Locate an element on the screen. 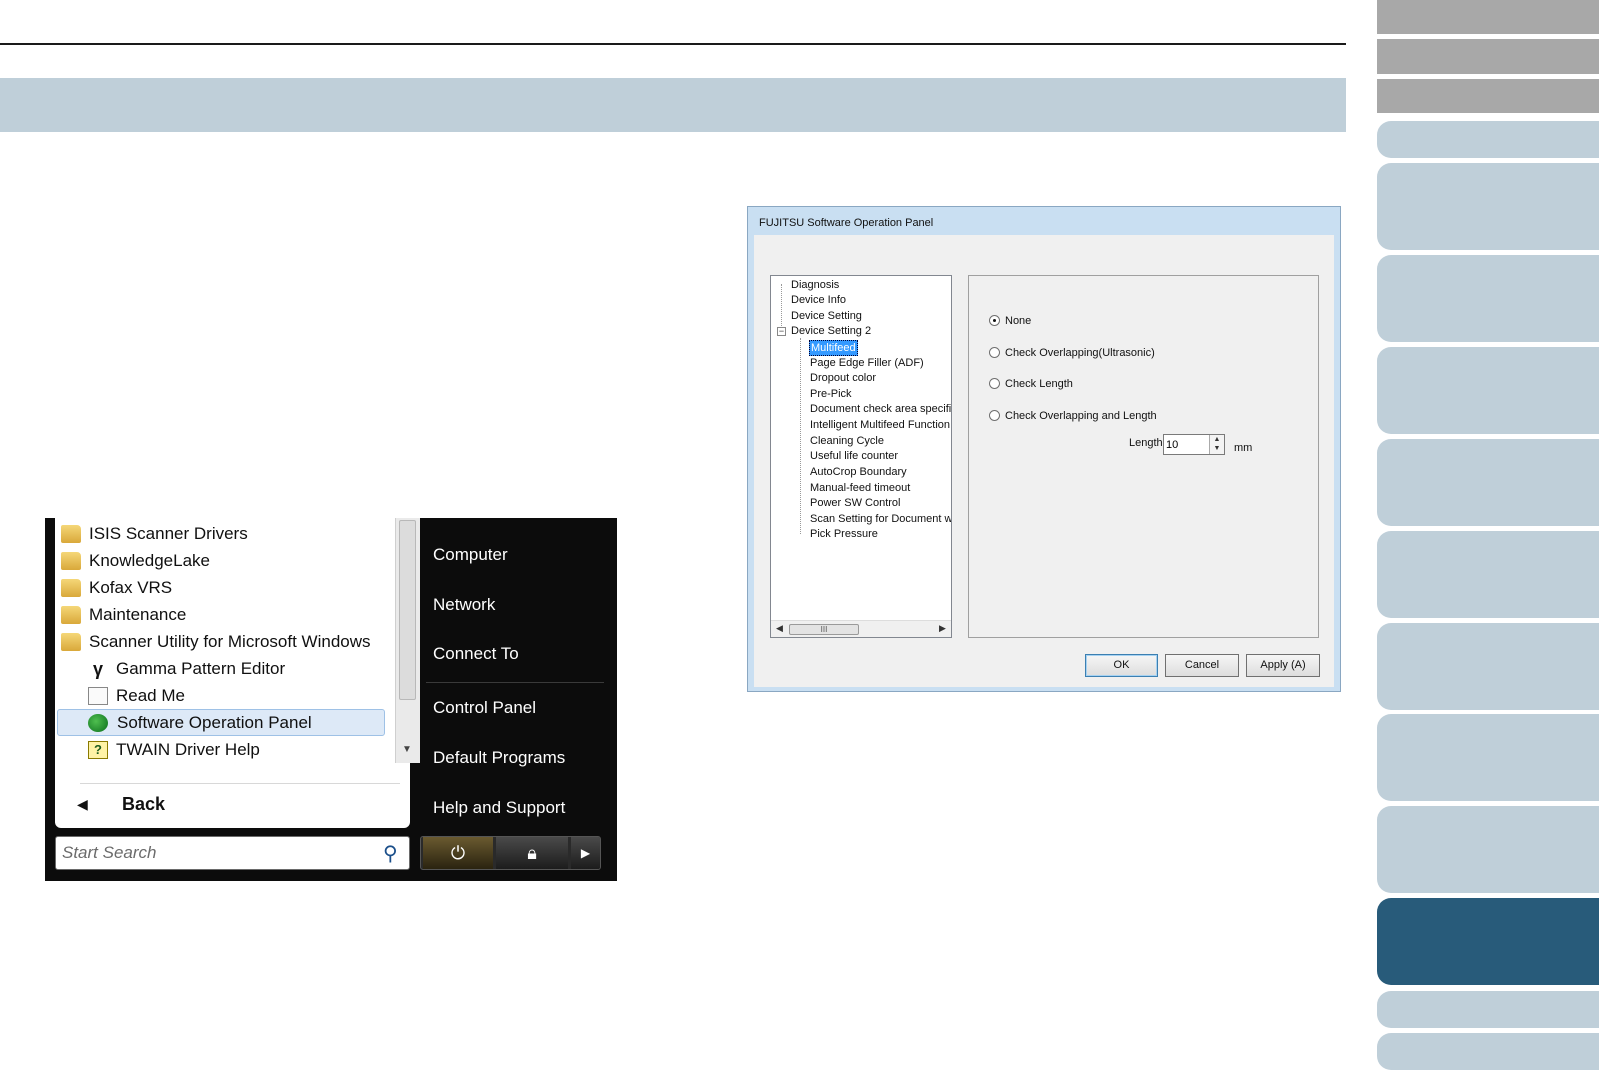  radio-none: None is located at coordinates (1010, 321).